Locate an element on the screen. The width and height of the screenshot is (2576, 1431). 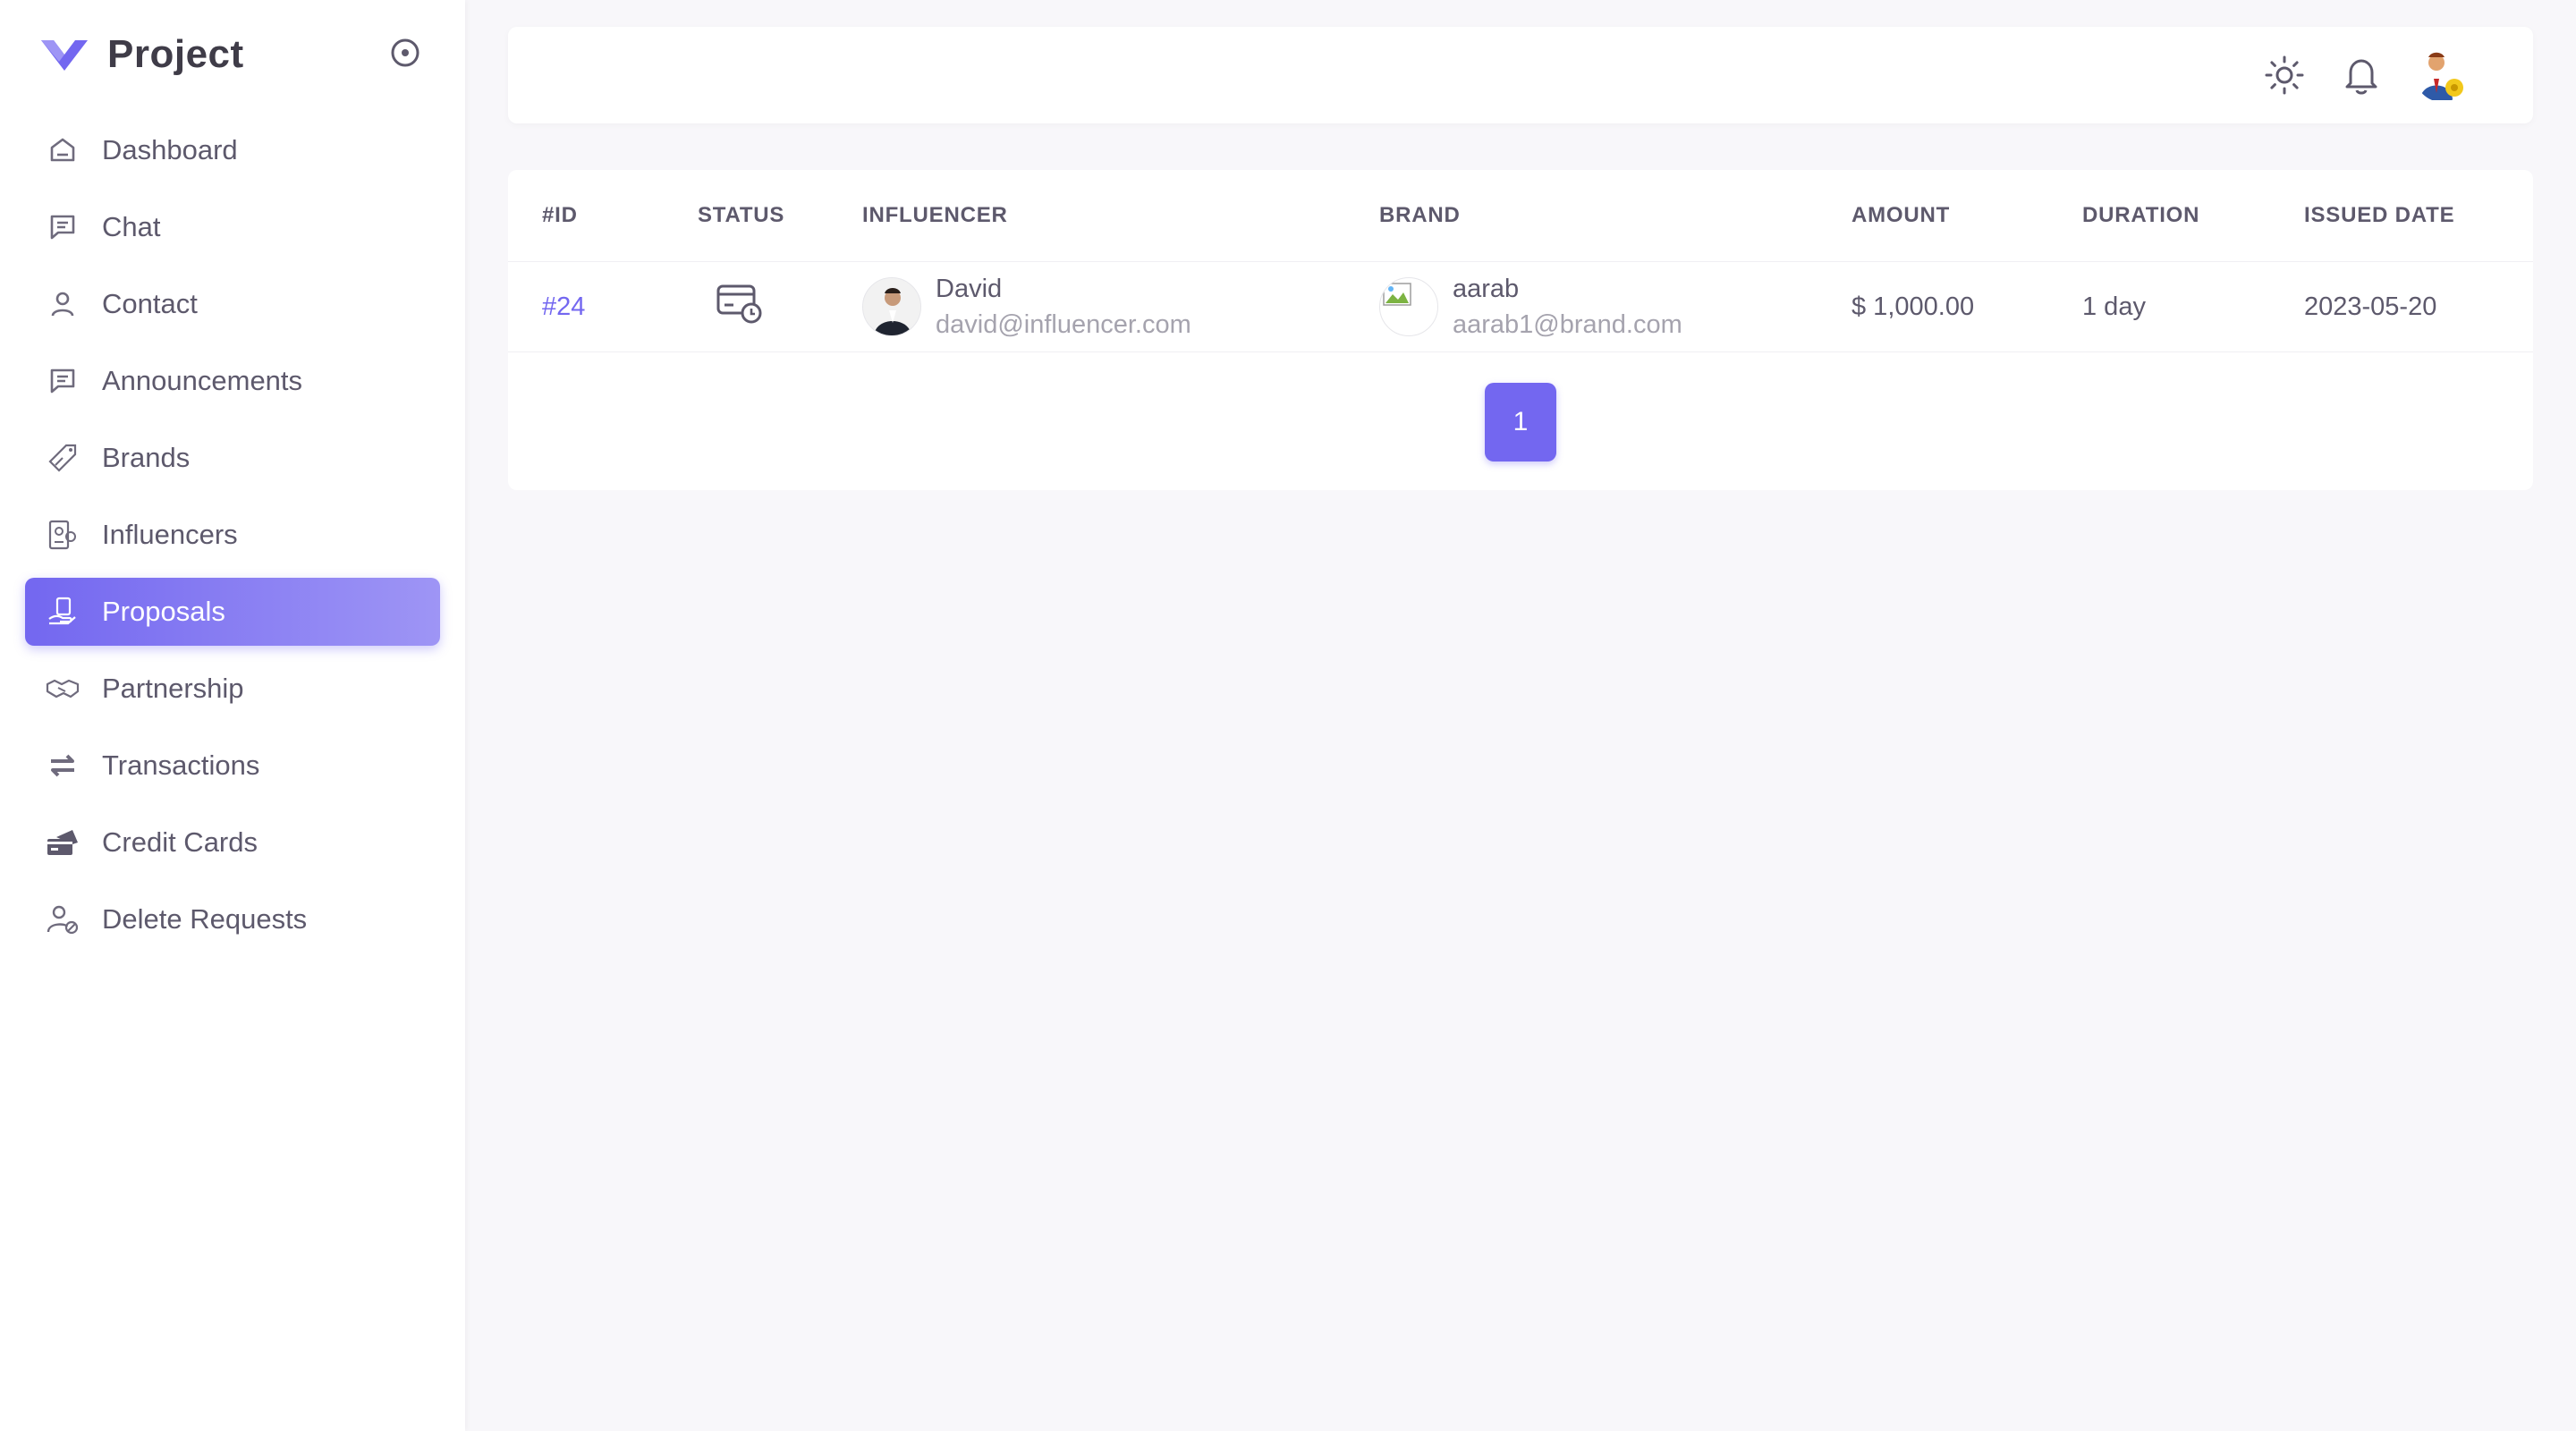
sidebar-item-label: Announcements is located at coordinates (202, 381).